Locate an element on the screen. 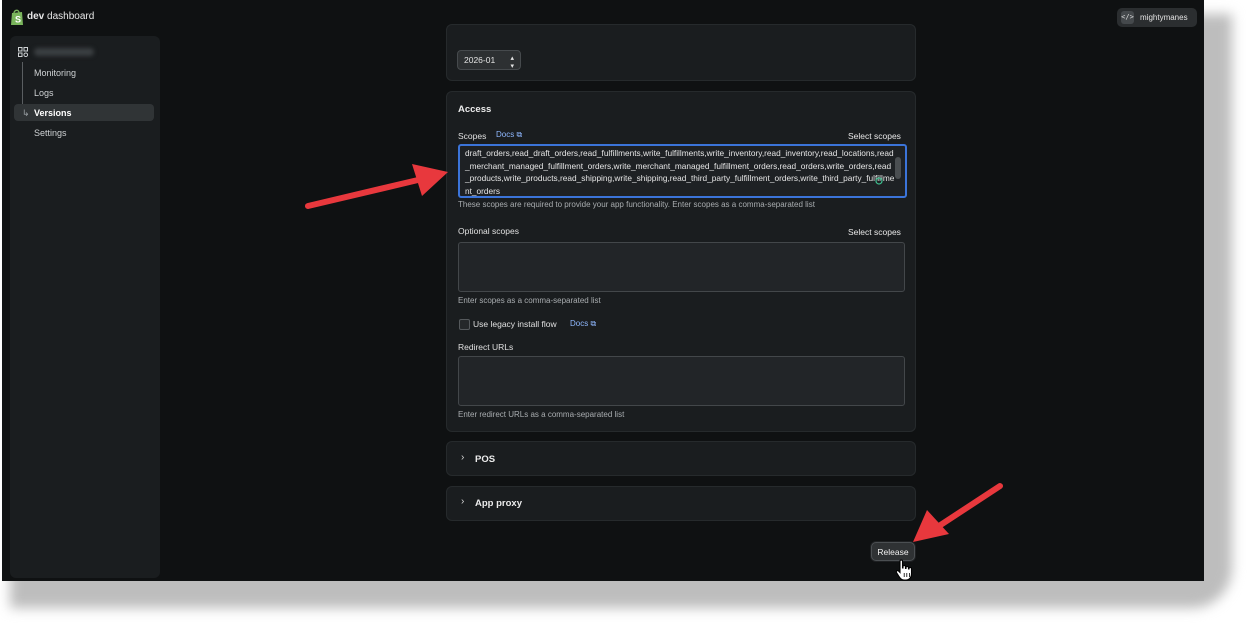  select-scopes-button: Select scopes is located at coordinates (874, 136).